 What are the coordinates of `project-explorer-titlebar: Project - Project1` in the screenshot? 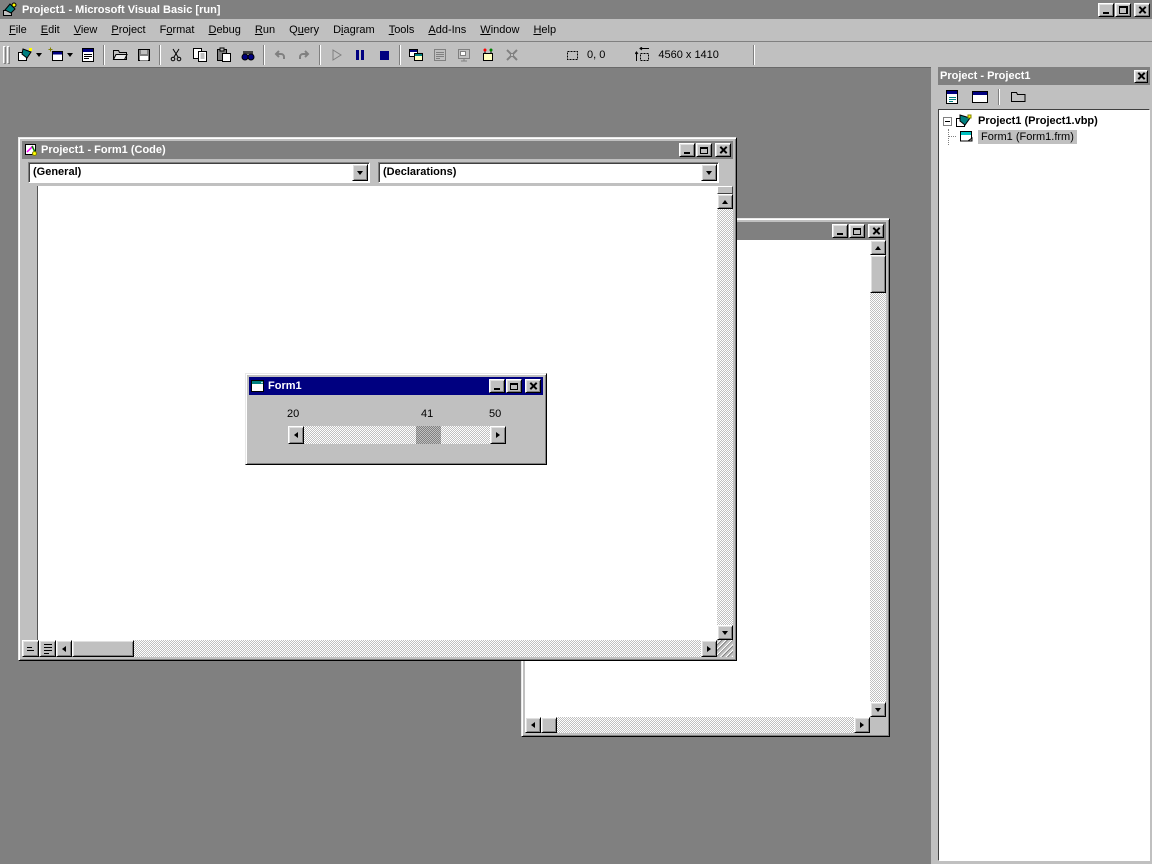 It's located at (1044, 76).